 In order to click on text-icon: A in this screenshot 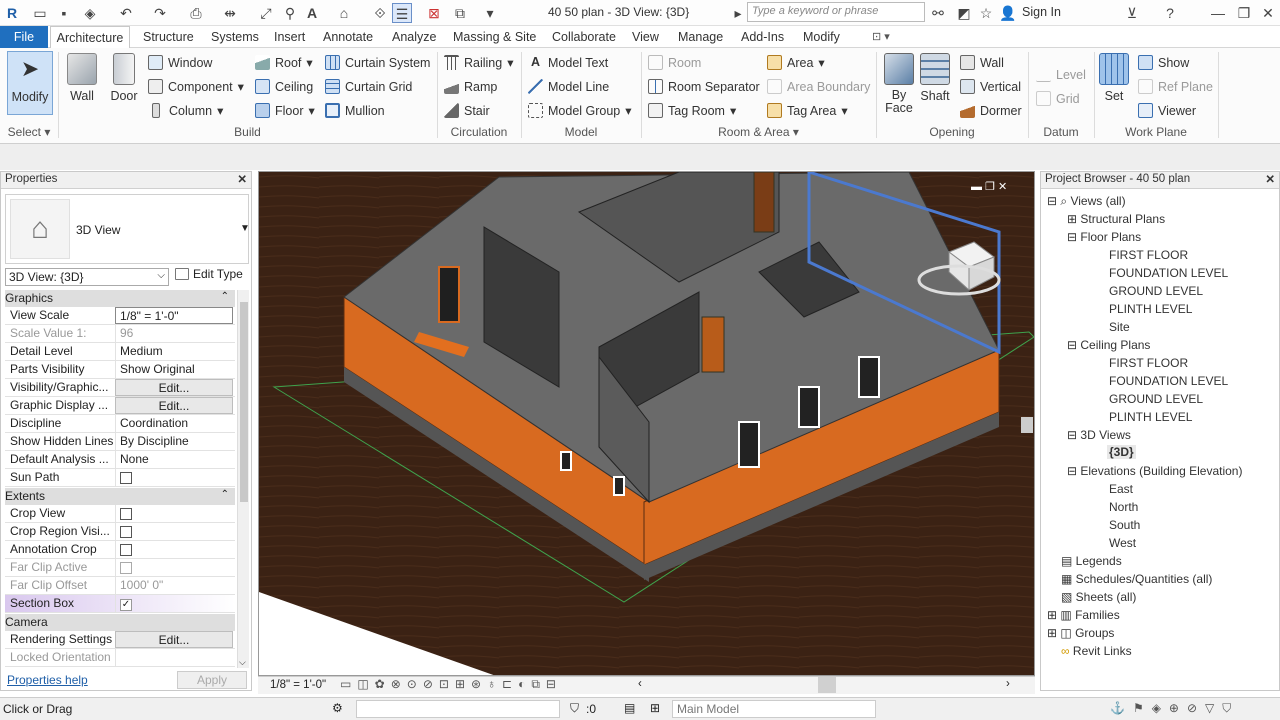, I will do `click(312, 13)`.